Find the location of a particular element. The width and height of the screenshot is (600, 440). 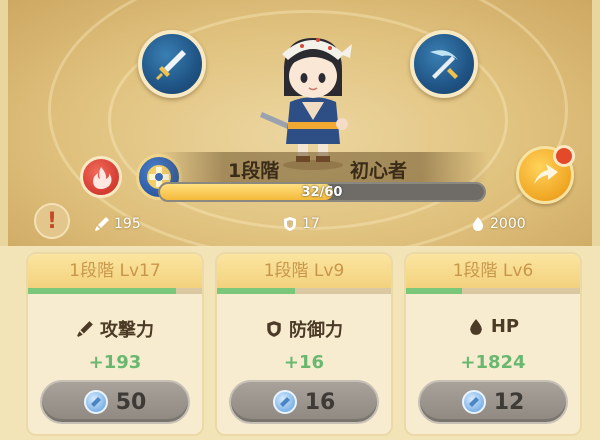

axe-icon is located at coordinates (444, 64).